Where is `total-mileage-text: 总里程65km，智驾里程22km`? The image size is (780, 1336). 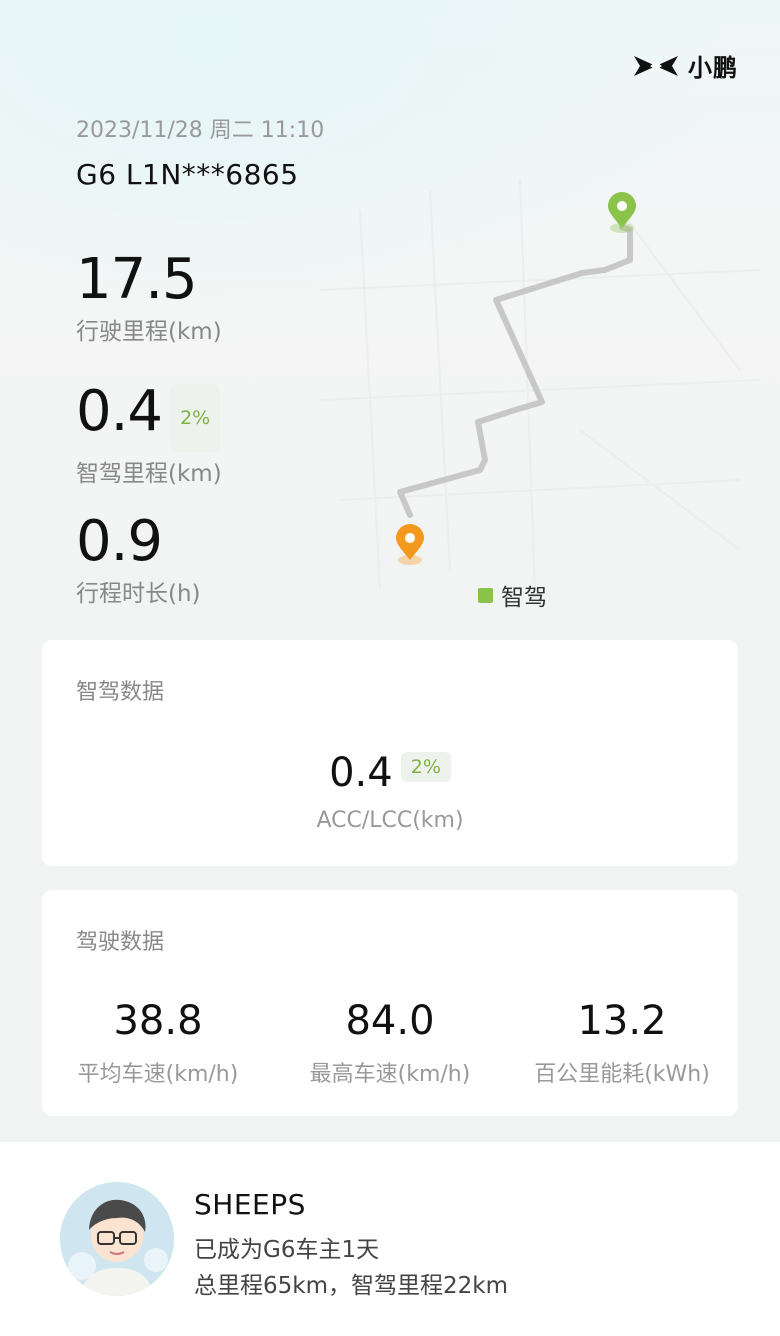 total-mileage-text: 总里程65km，智驾里程22km is located at coordinates (351, 1286).